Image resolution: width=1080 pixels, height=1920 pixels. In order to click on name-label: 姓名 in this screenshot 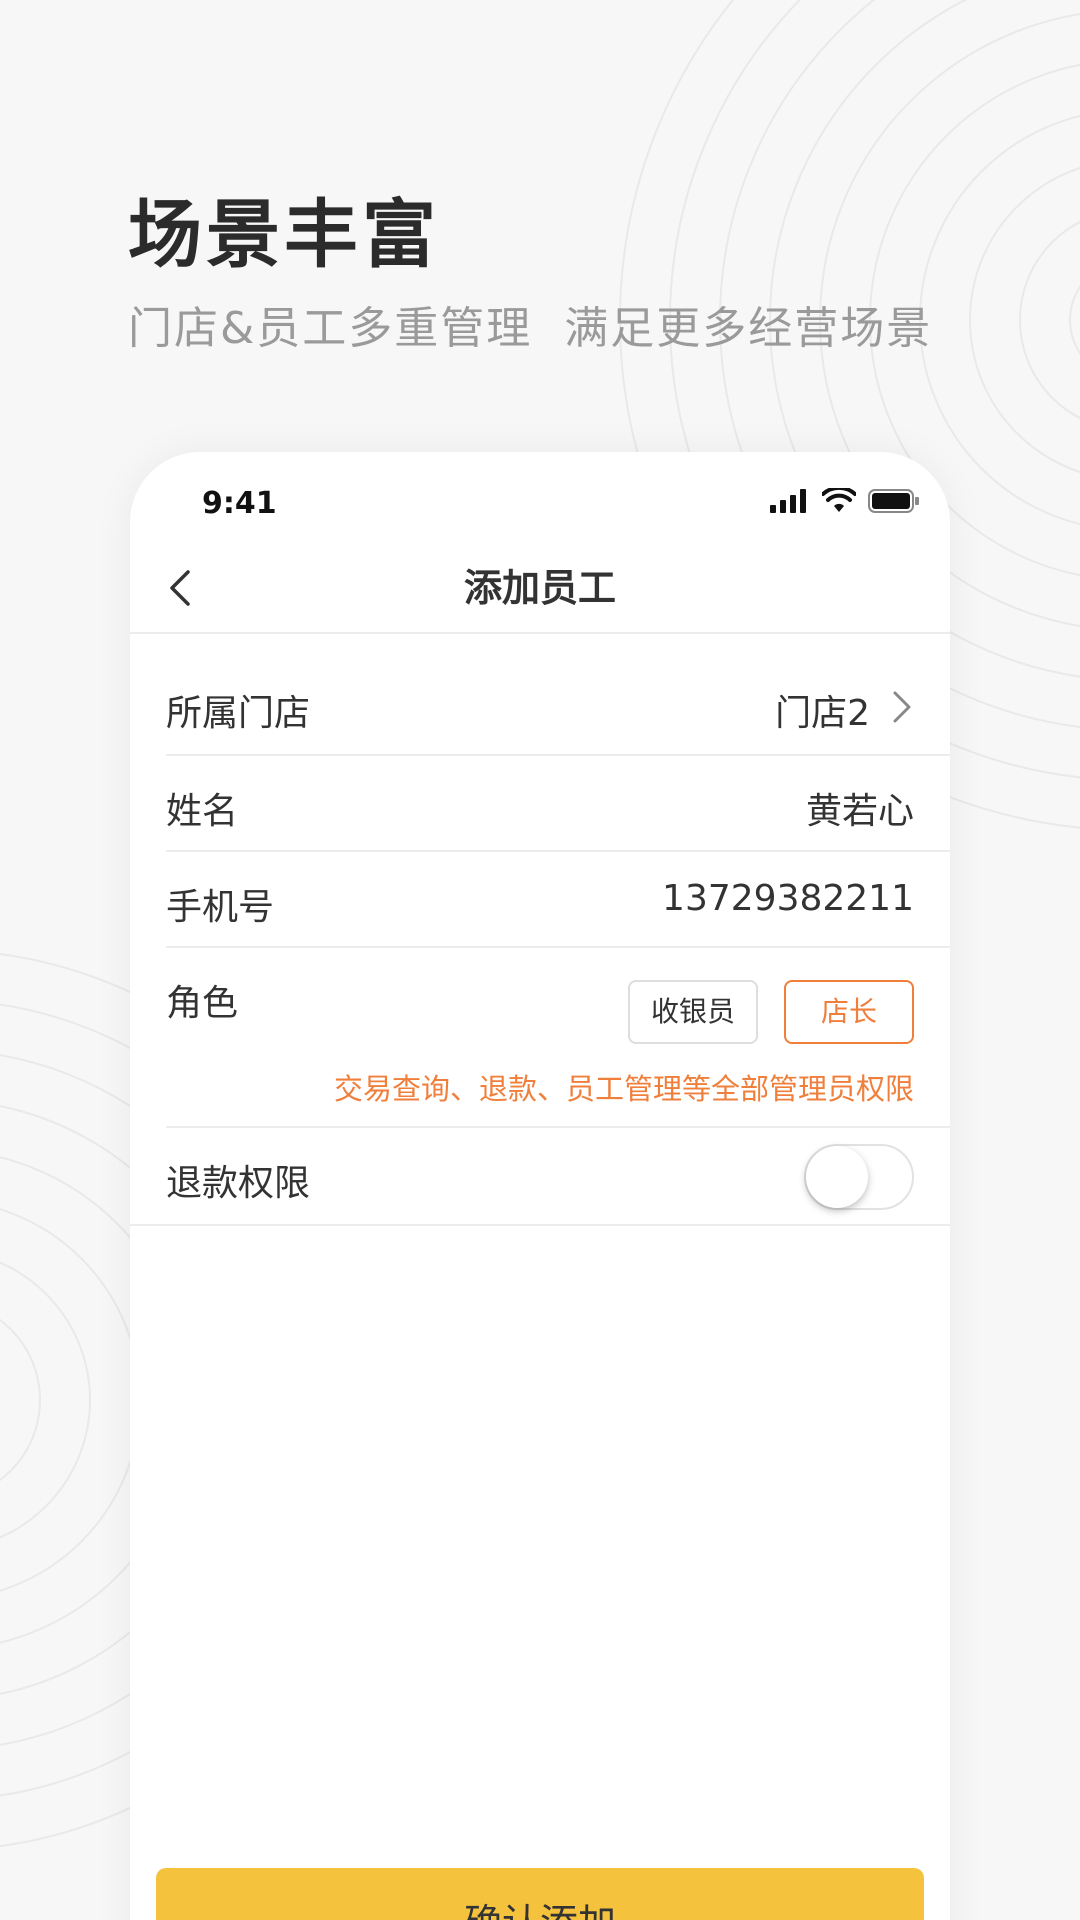, I will do `click(202, 811)`.